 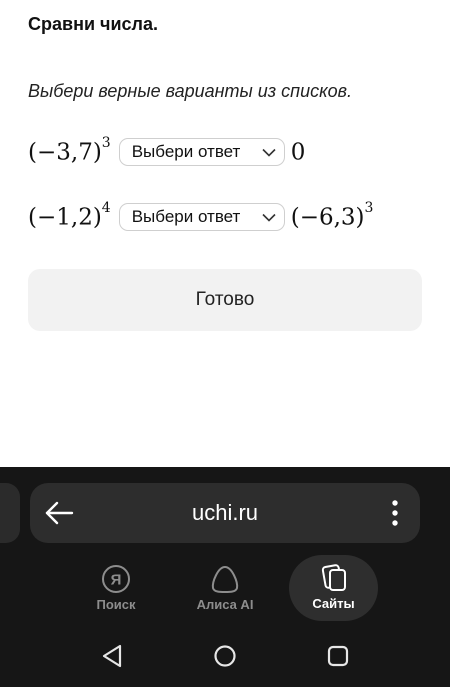 What do you see at coordinates (225, 658) in the screenshot?
I see `system-home-icon` at bounding box center [225, 658].